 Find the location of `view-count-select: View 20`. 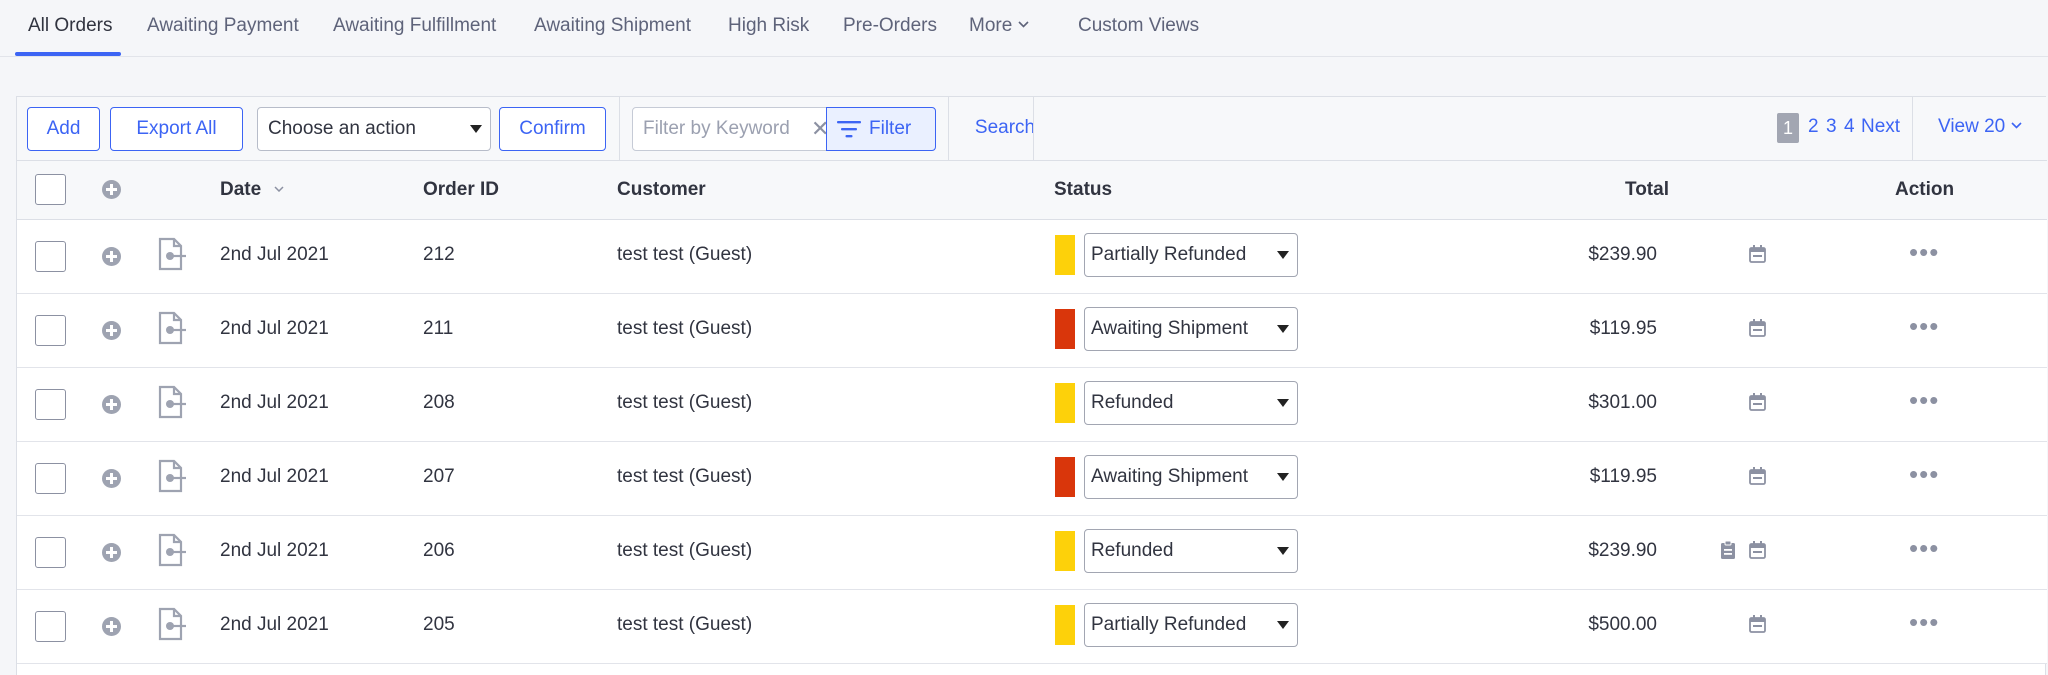

view-count-select: View 20 is located at coordinates (1980, 127).